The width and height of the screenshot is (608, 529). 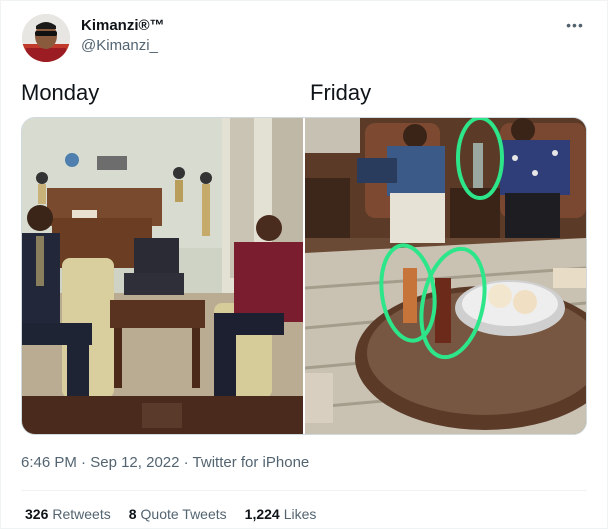 I want to click on divider, so click(x=304, y=490).